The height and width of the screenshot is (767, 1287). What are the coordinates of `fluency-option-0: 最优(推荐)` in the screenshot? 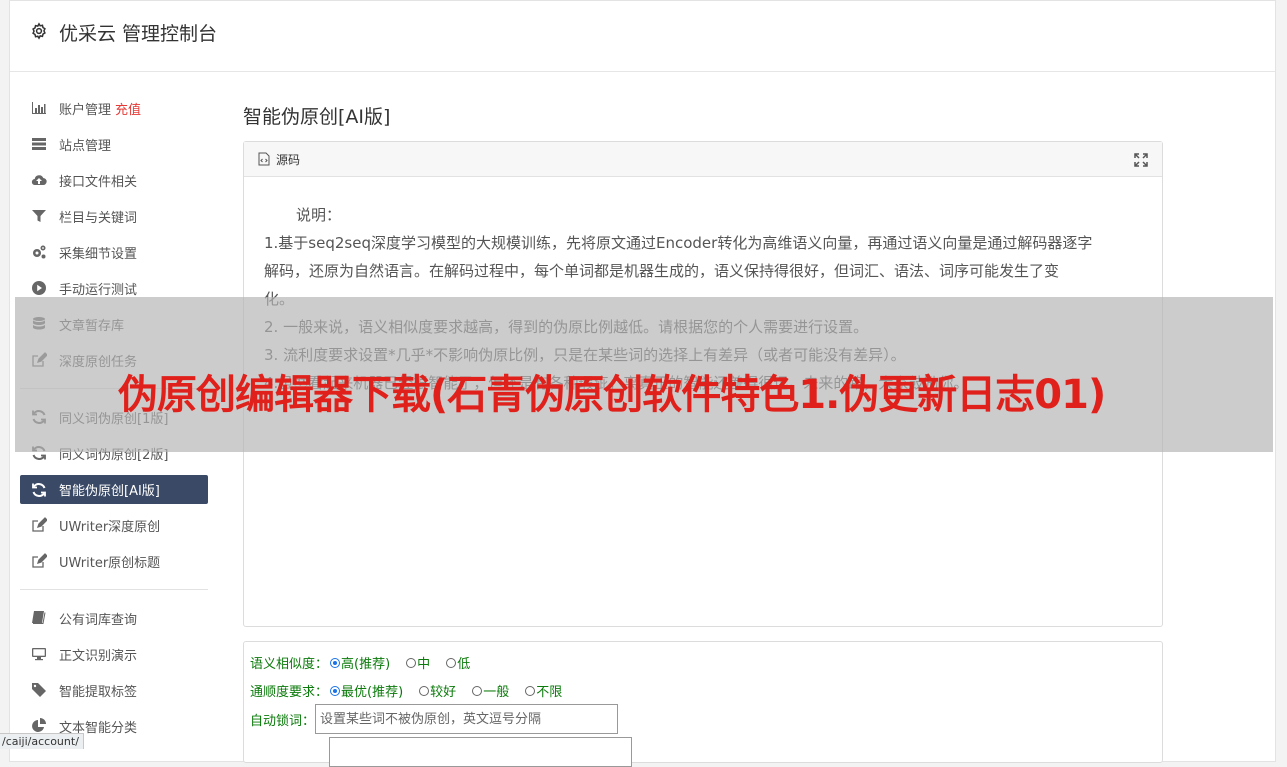 It's located at (365, 690).